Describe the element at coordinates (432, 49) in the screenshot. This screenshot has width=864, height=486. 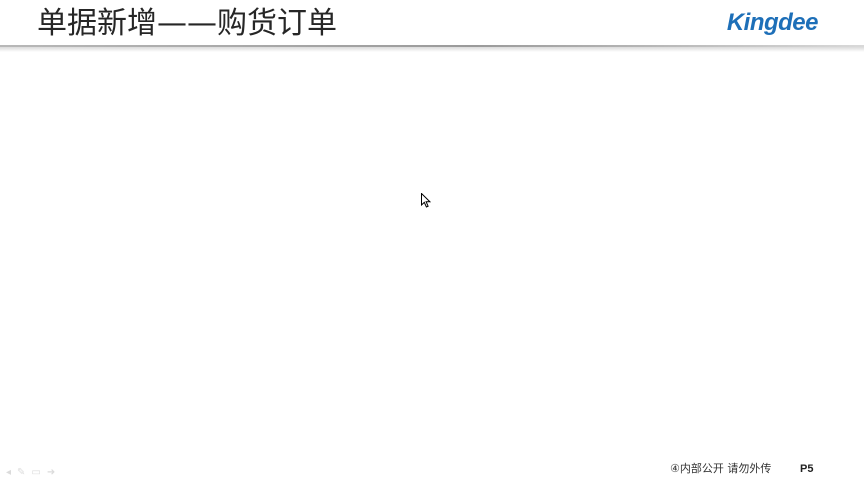
I see `header-divider-shadow` at that location.